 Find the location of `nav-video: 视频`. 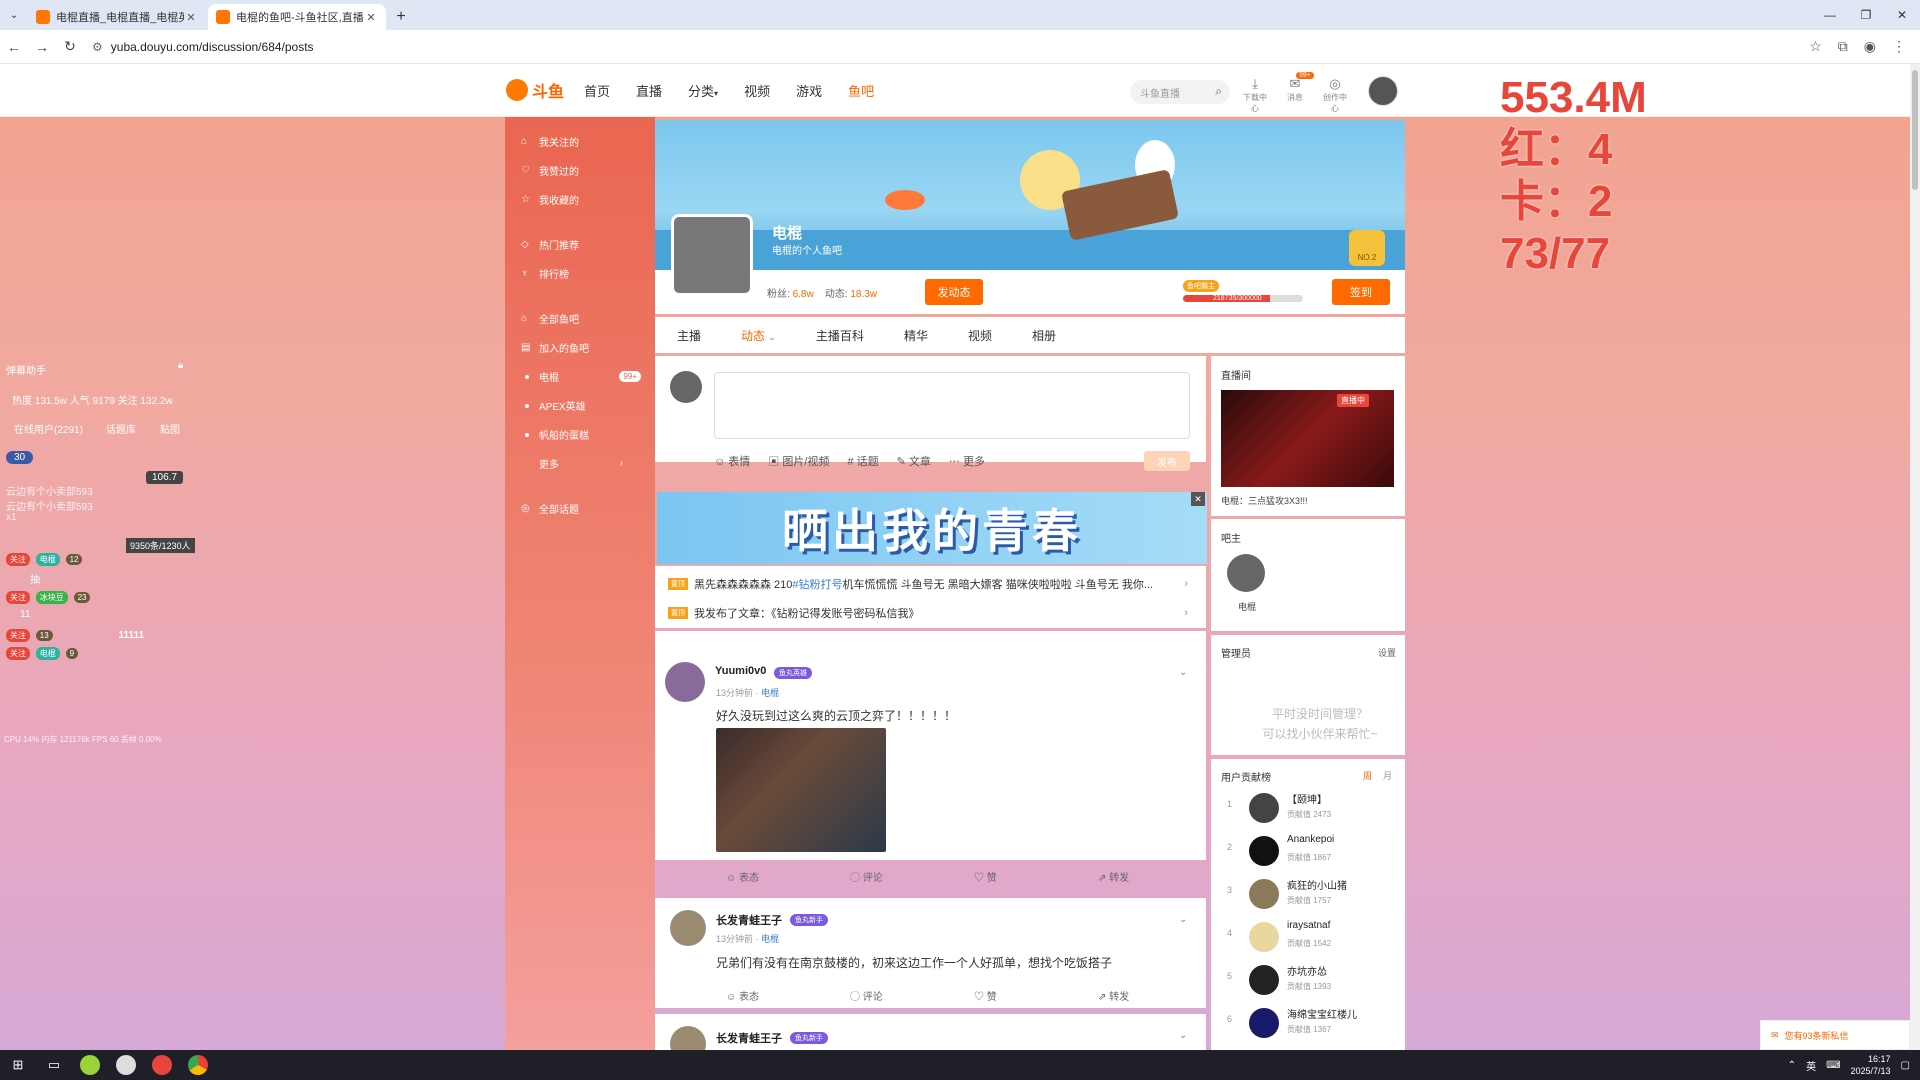

nav-video: 视频 is located at coordinates (757, 90).